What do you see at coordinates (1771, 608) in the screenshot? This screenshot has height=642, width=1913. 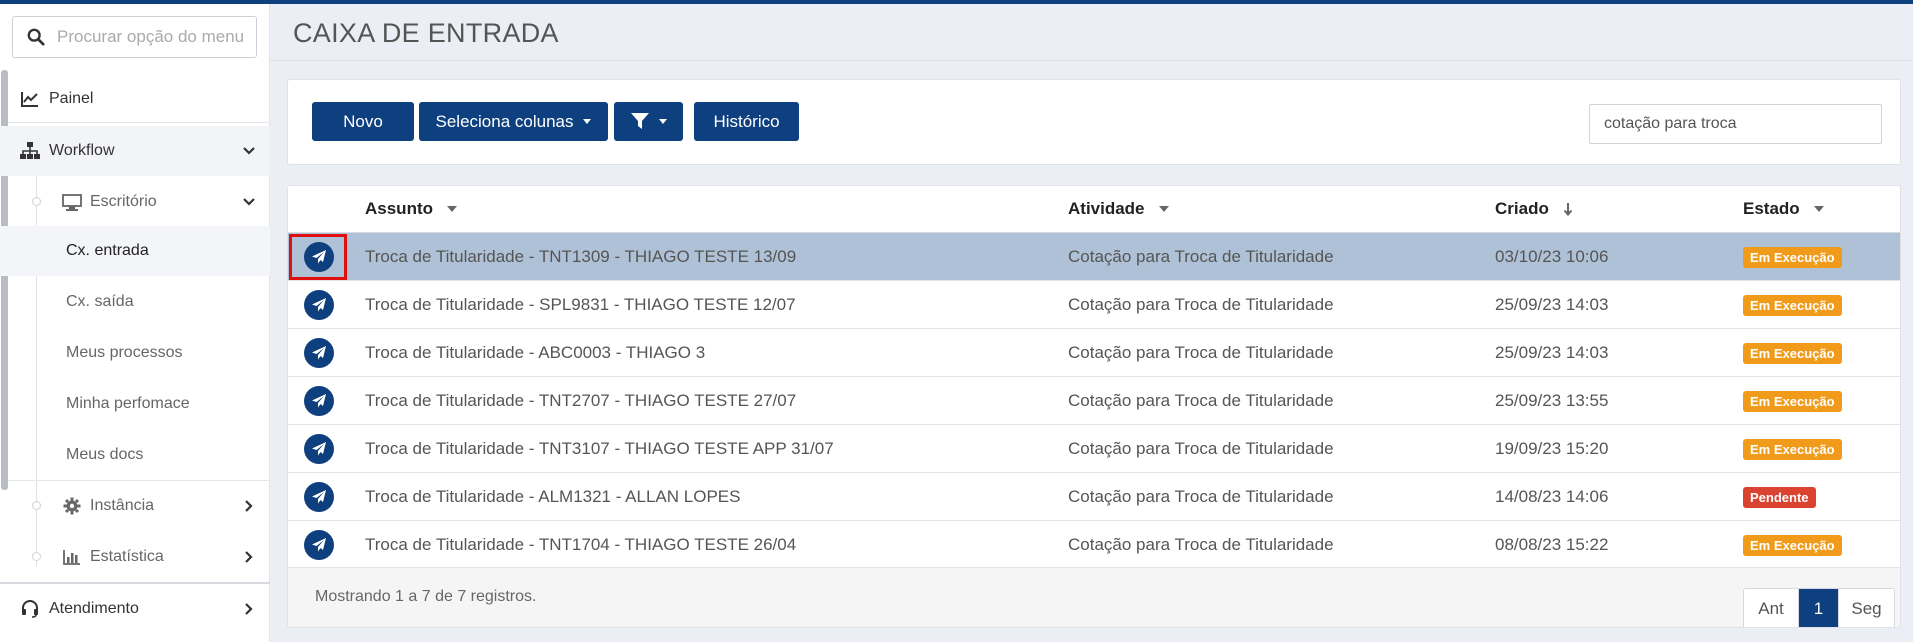 I see `prev-page-button: Ant` at bounding box center [1771, 608].